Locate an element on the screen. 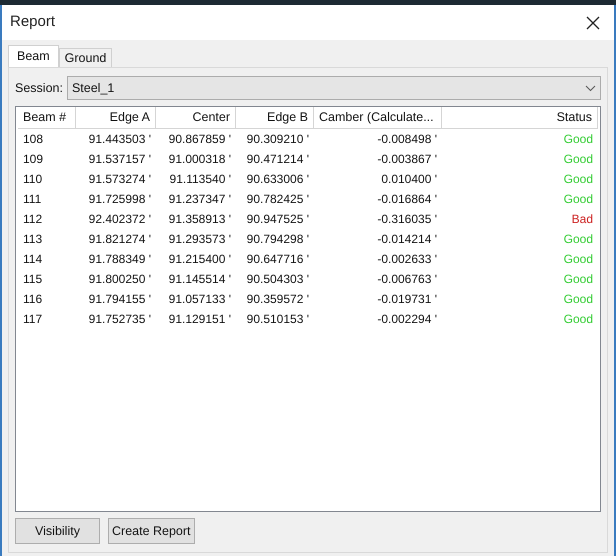 This screenshot has width=616, height=556. action-button: Visibility is located at coordinates (57, 531).